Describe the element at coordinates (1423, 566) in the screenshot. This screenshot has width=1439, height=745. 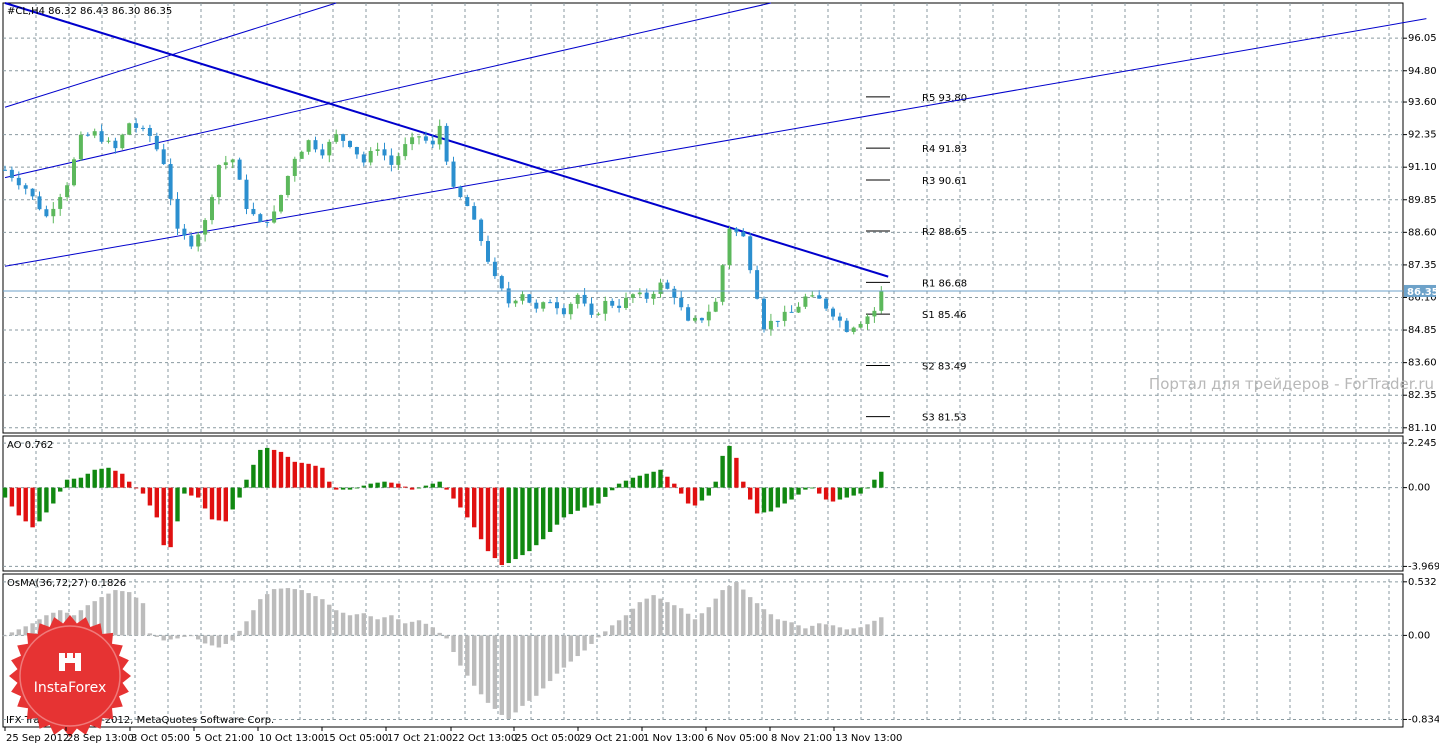
I see `ao-tick-label: -3.969` at that location.